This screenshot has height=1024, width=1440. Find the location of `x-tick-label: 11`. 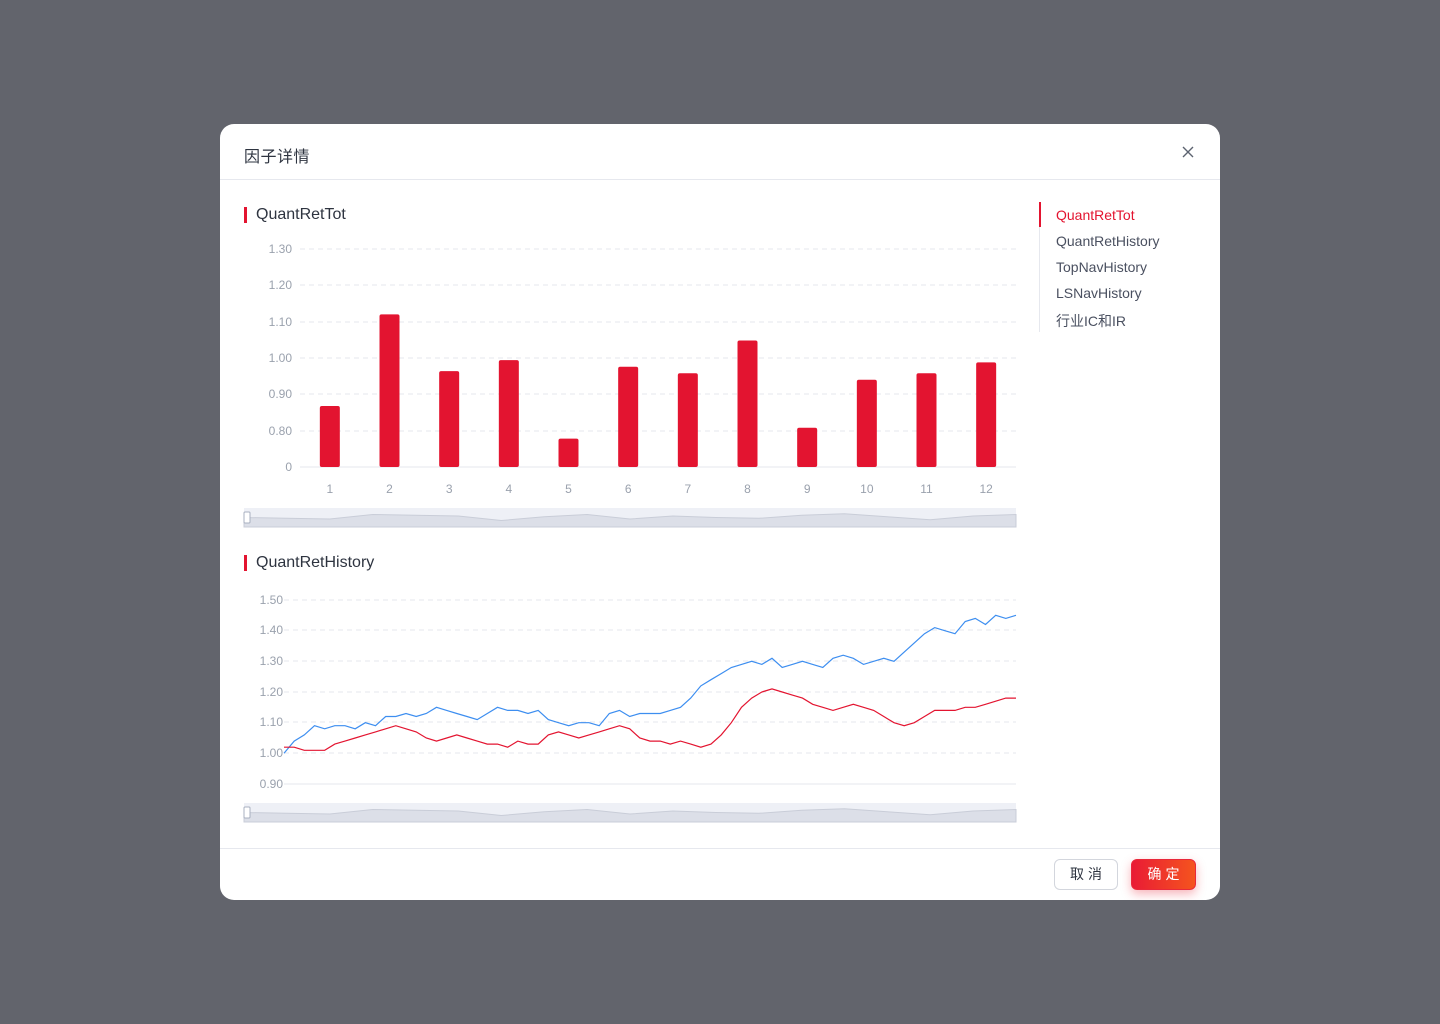

x-tick-label: 11 is located at coordinates (926, 489).